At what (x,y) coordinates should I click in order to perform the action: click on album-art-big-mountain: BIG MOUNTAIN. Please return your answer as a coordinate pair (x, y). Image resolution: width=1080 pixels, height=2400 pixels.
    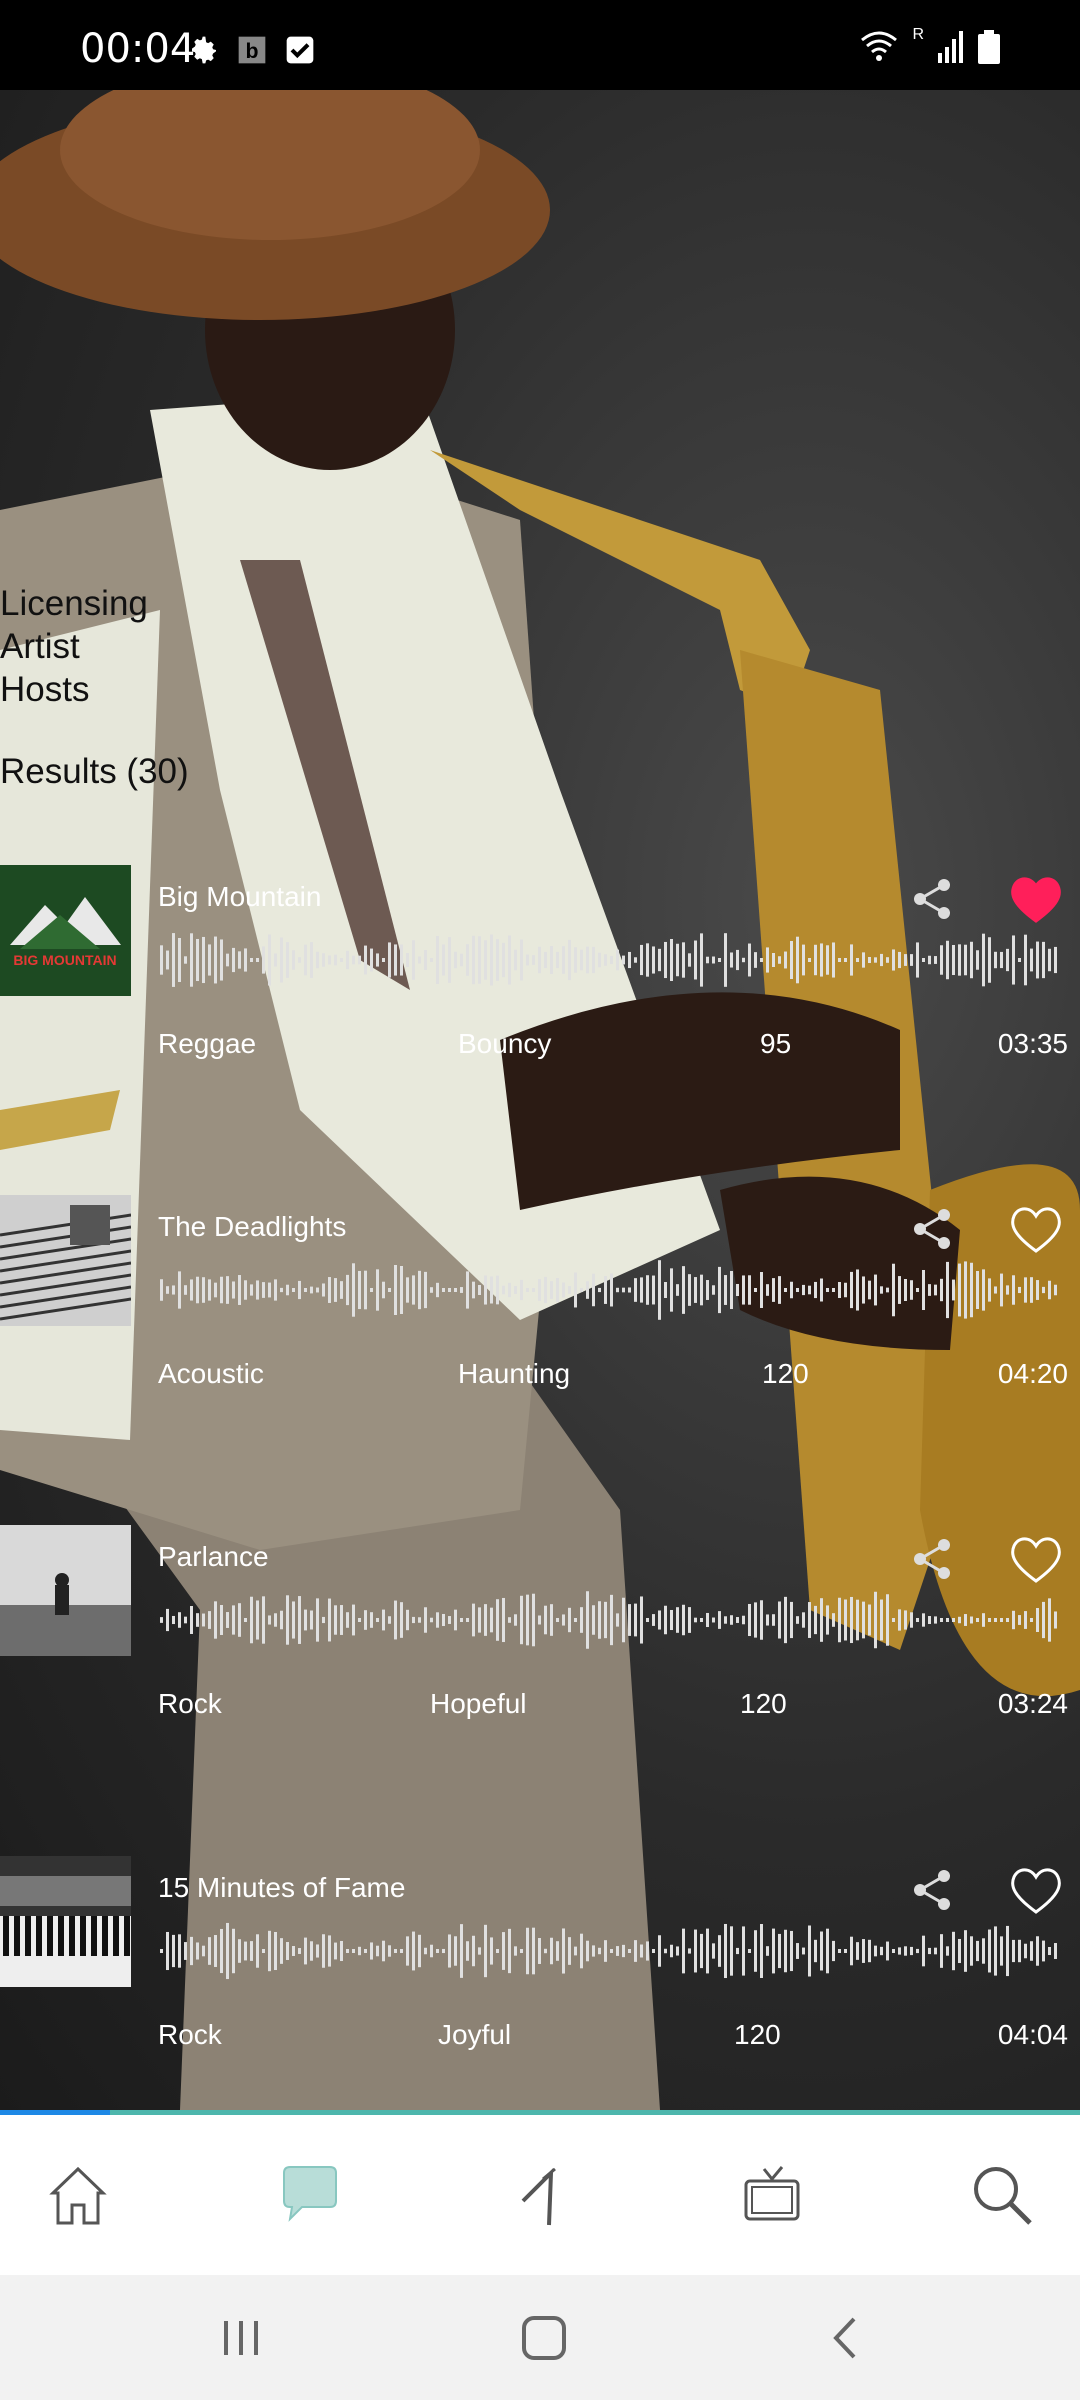
    Looking at the image, I should click on (65, 930).